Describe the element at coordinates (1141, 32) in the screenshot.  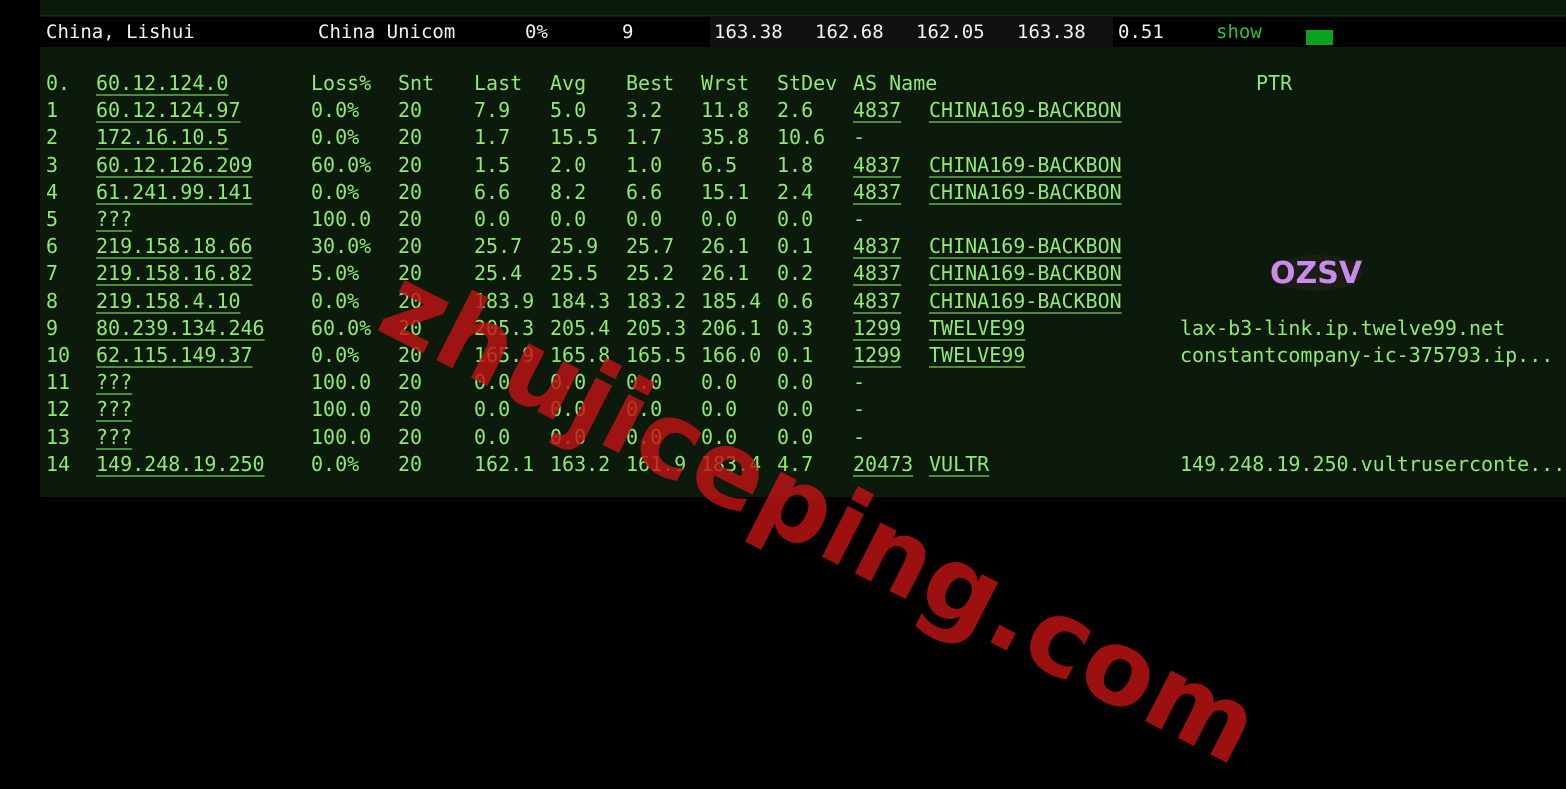
I see `summary-value-5: 0.51` at that location.